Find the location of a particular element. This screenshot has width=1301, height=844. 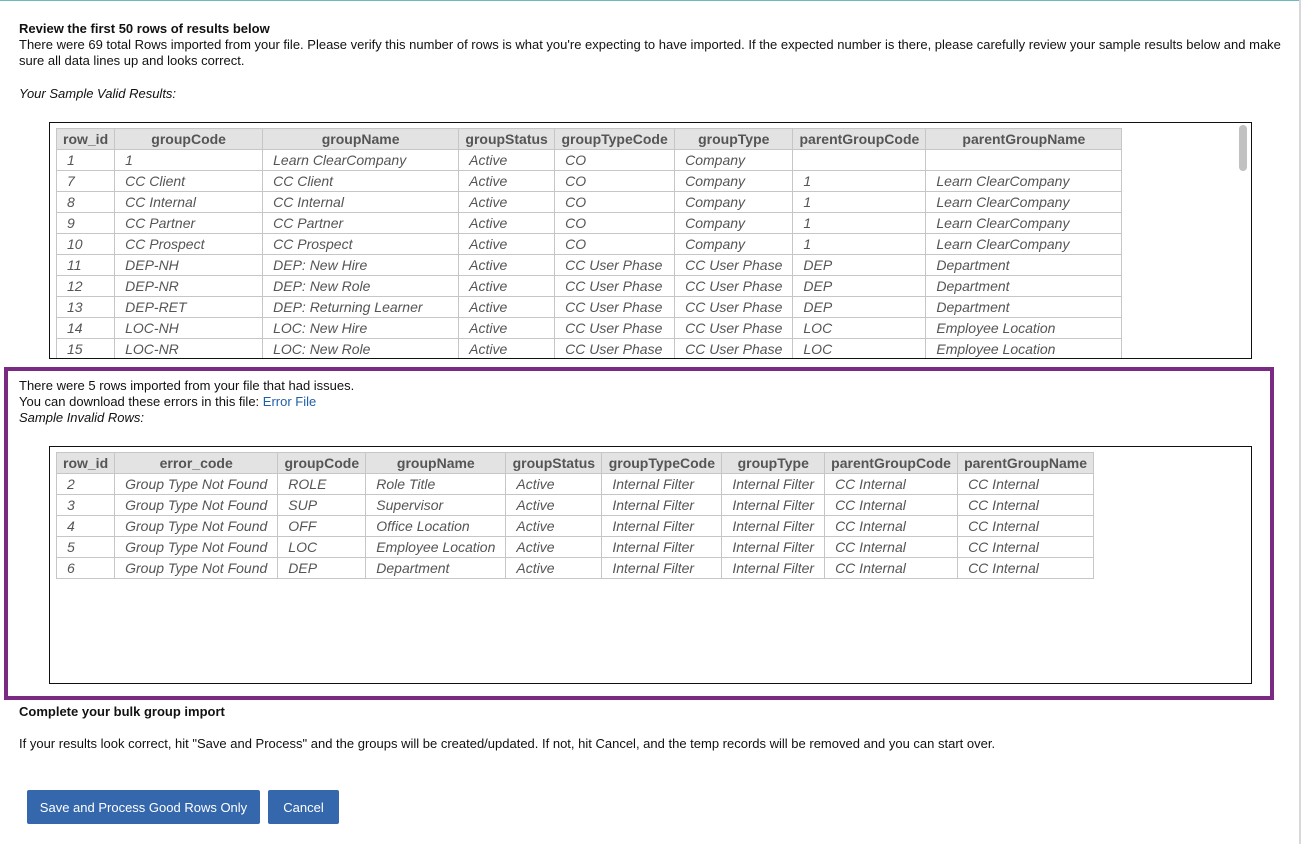

table-cell-row_id: 3 is located at coordinates (85, 505).